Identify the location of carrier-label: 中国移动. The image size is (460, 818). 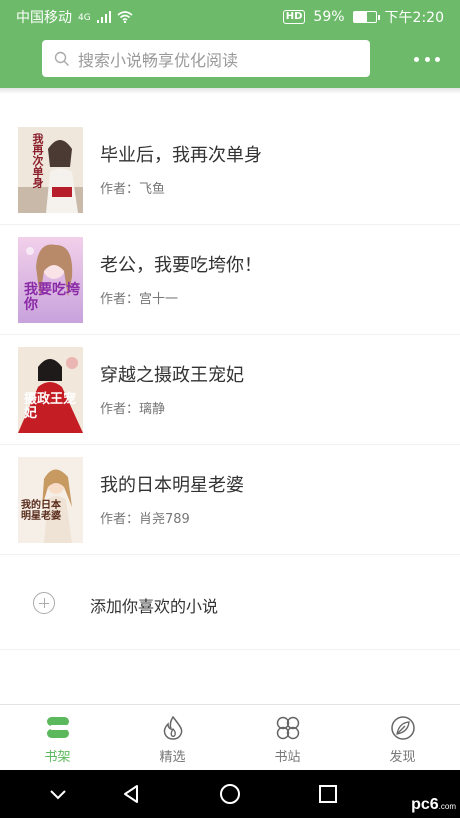
(44, 18).